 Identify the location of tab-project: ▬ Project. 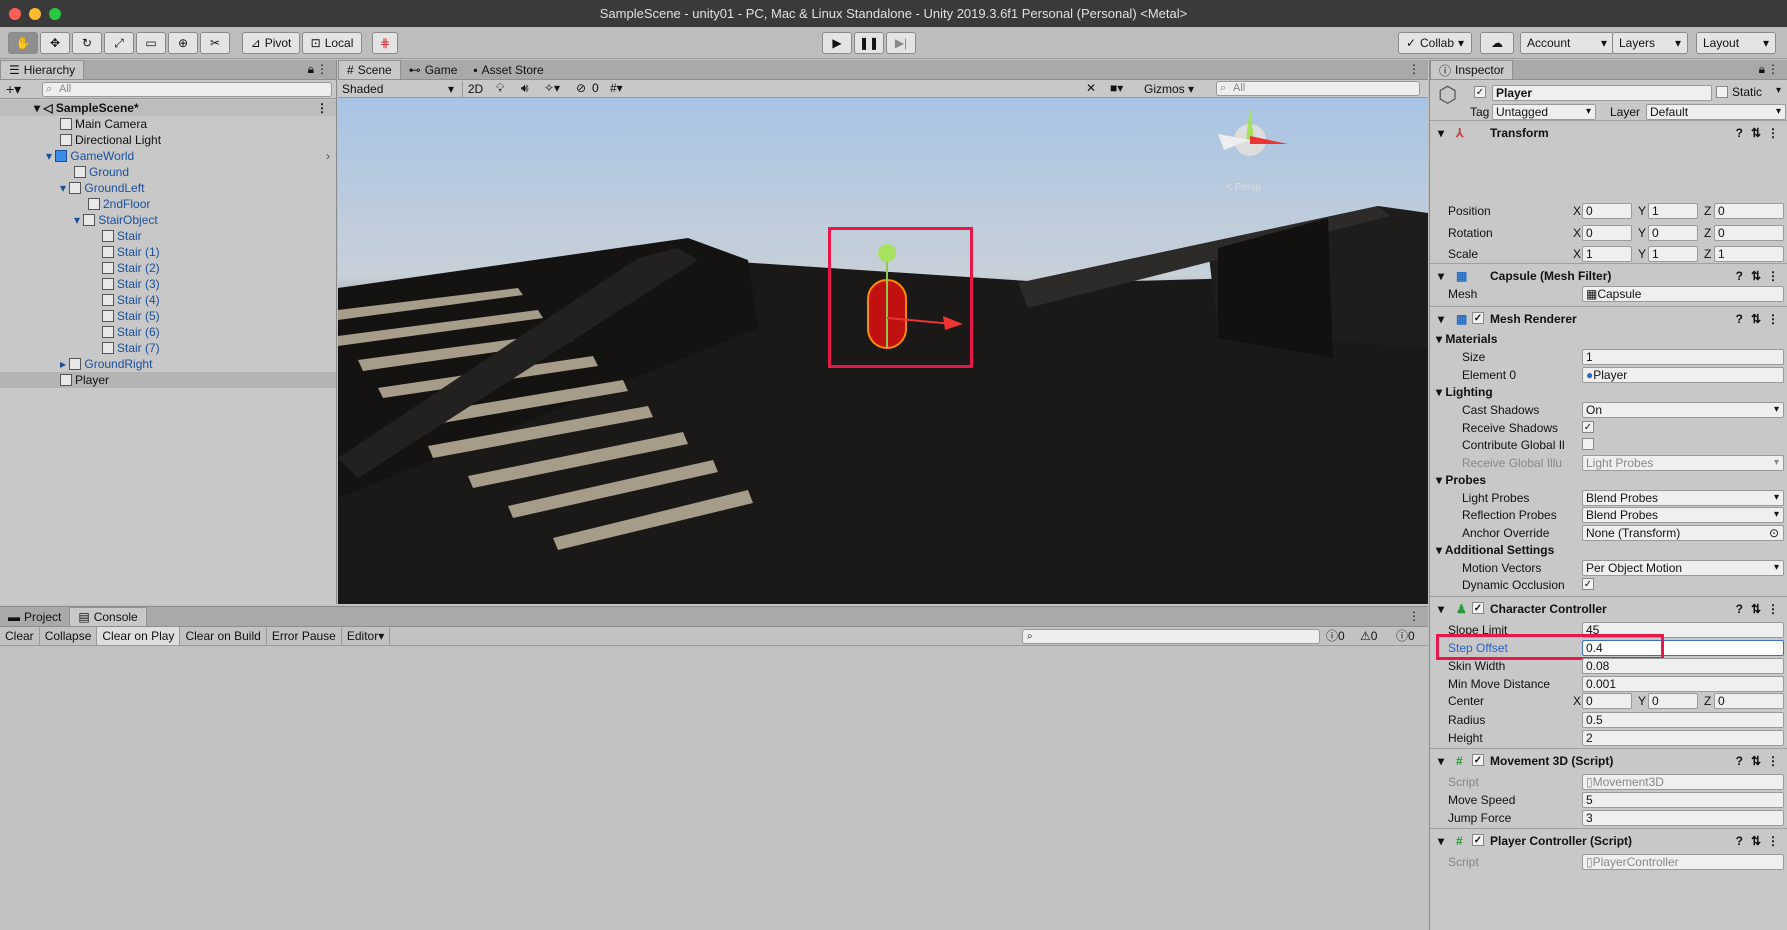
(34, 616).